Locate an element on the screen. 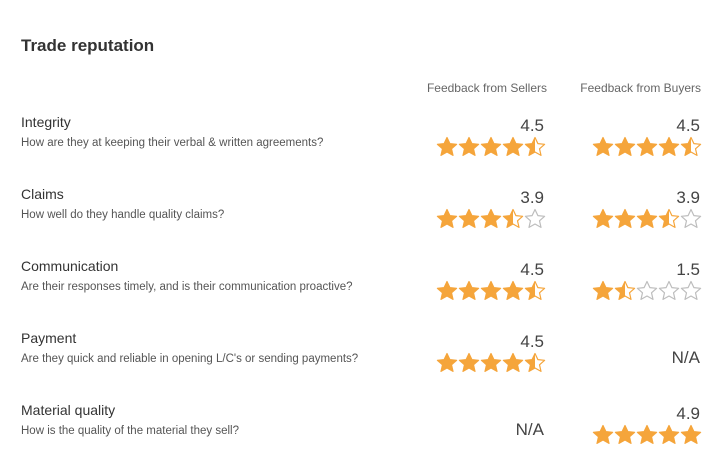 The width and height of the screenshot is (719, 472). buyers-rating: 1.5 1.5 is located at coordinates (642, 282).